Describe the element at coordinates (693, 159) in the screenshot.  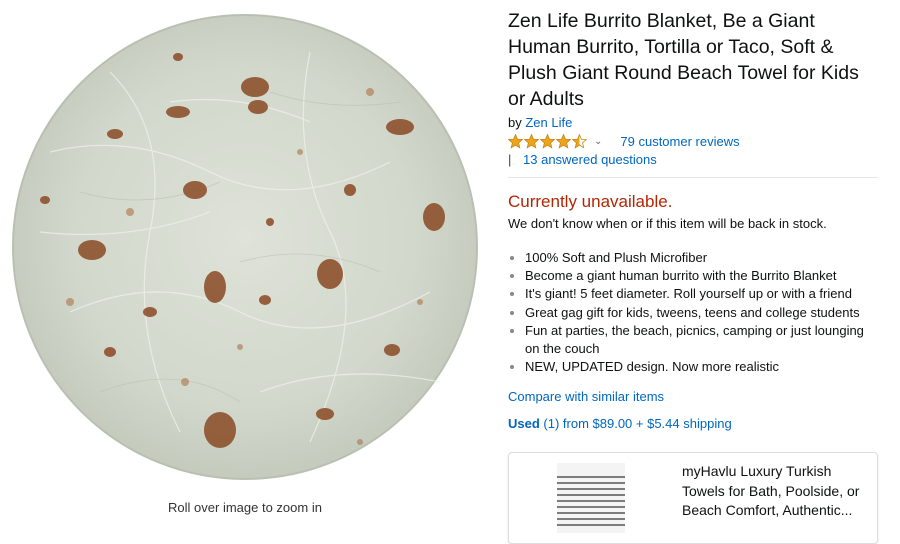
I see `qa-row: | 13 answered questions` at that location.